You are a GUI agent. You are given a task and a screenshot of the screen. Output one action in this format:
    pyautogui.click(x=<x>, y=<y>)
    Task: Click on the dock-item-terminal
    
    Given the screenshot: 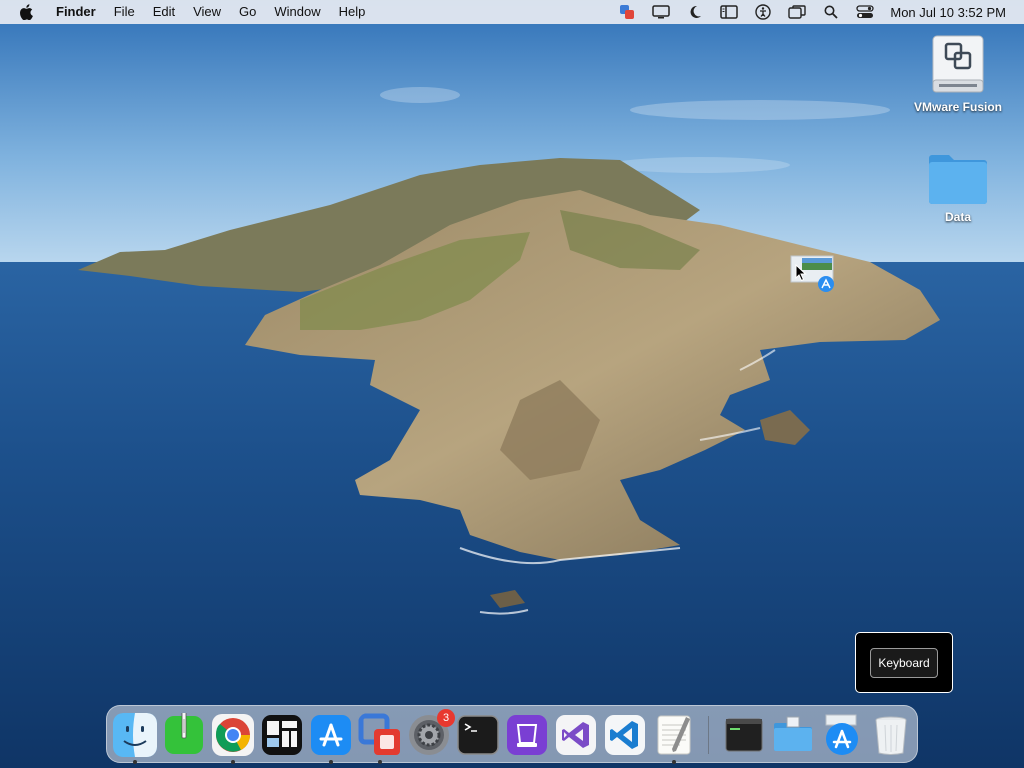 What is the action you would take?
    pyautogui.click(x=478, y=735)
    